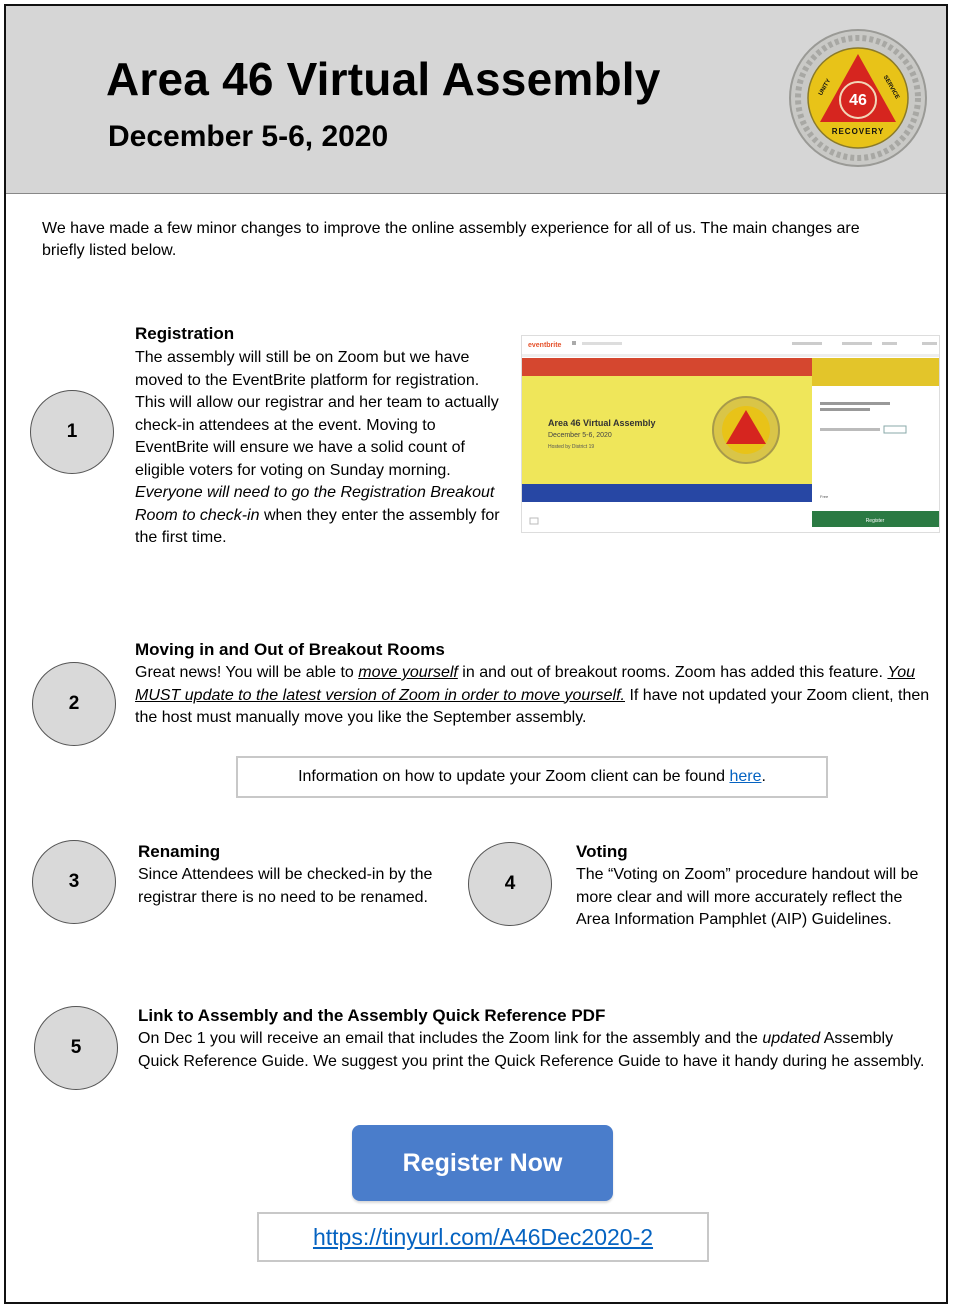 This screenshot has width=954, height=1308. I want to click on step-number-5: 5, so click(76, 1048).